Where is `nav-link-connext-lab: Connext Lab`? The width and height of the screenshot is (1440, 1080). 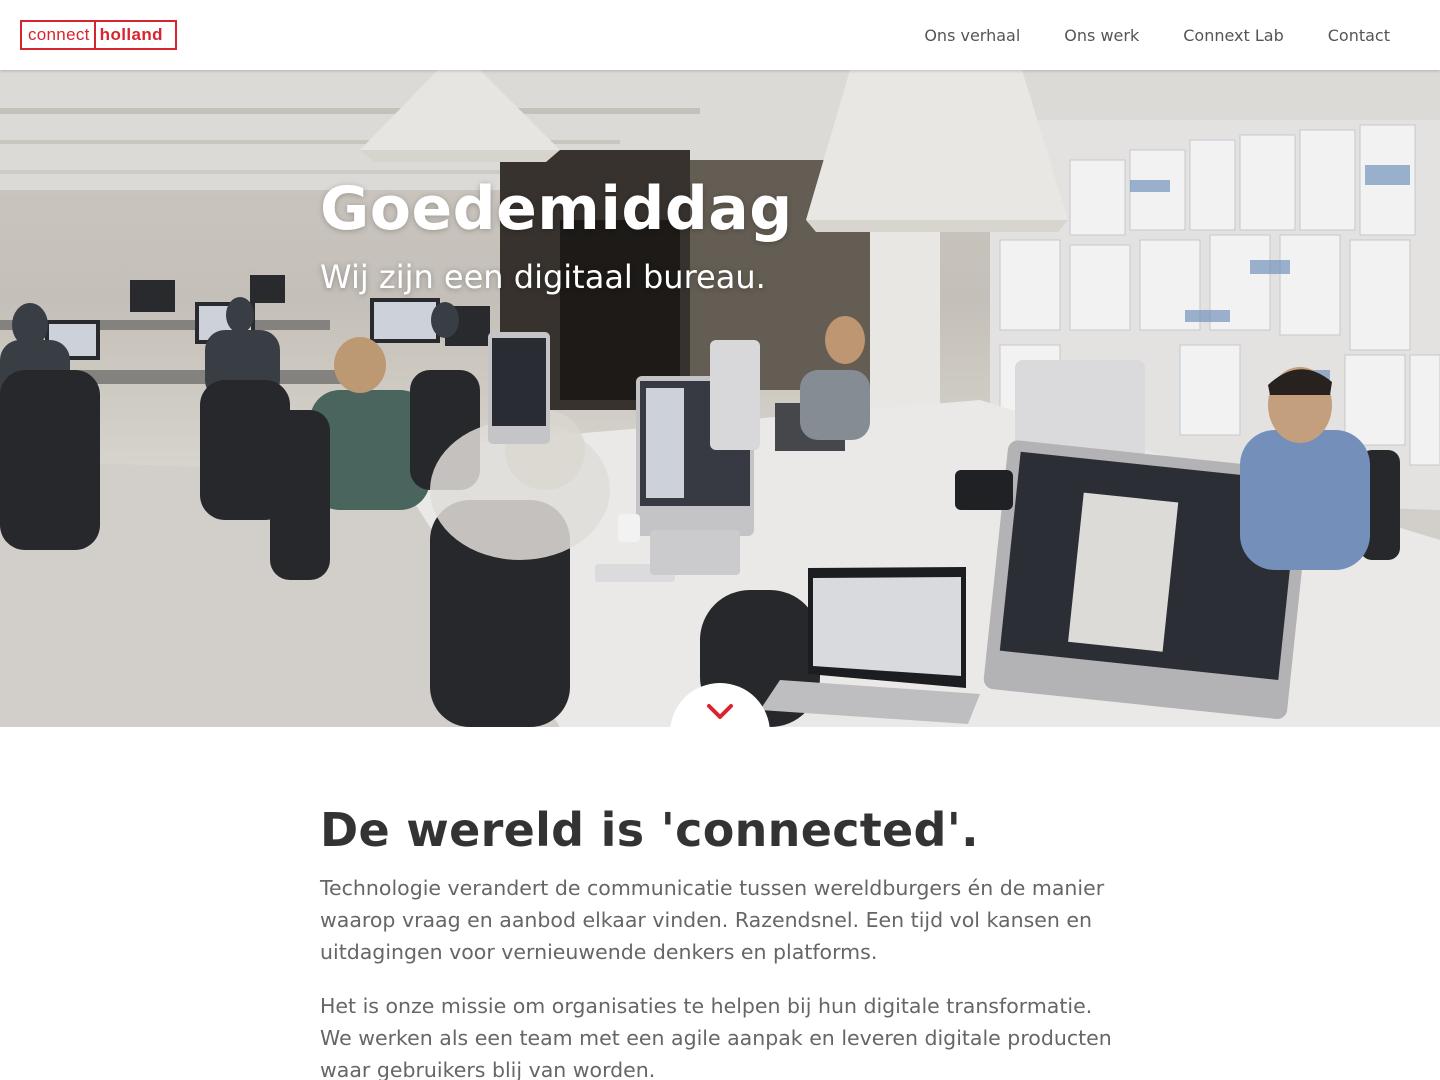
nav-link-connext-lab: Connext Lab is located at coordinates (1233, 35).